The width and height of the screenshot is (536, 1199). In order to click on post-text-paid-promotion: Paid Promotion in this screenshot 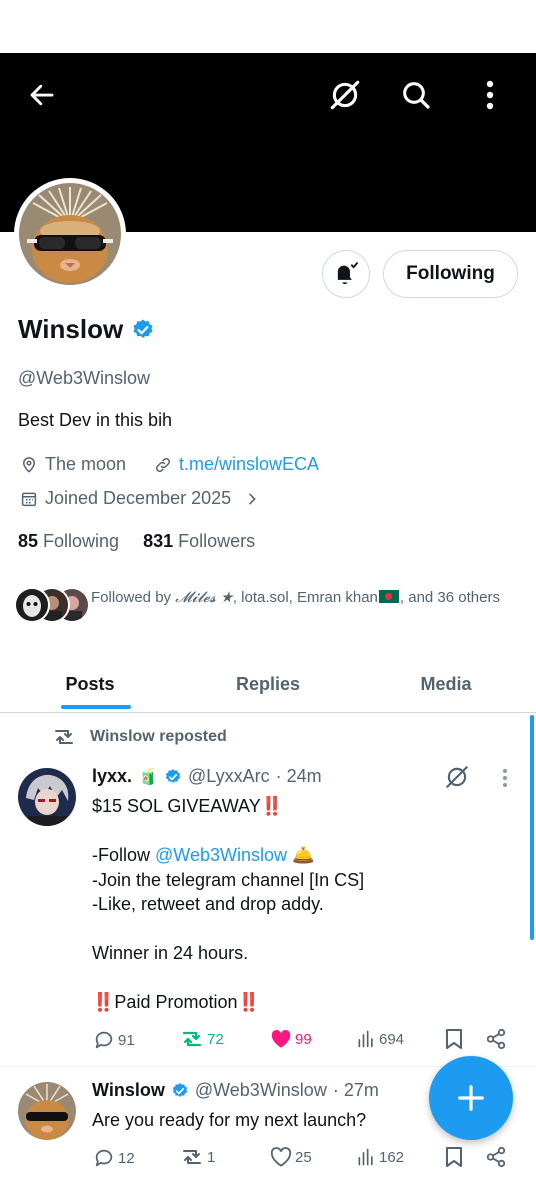, I will do `click(176, 1002)`.